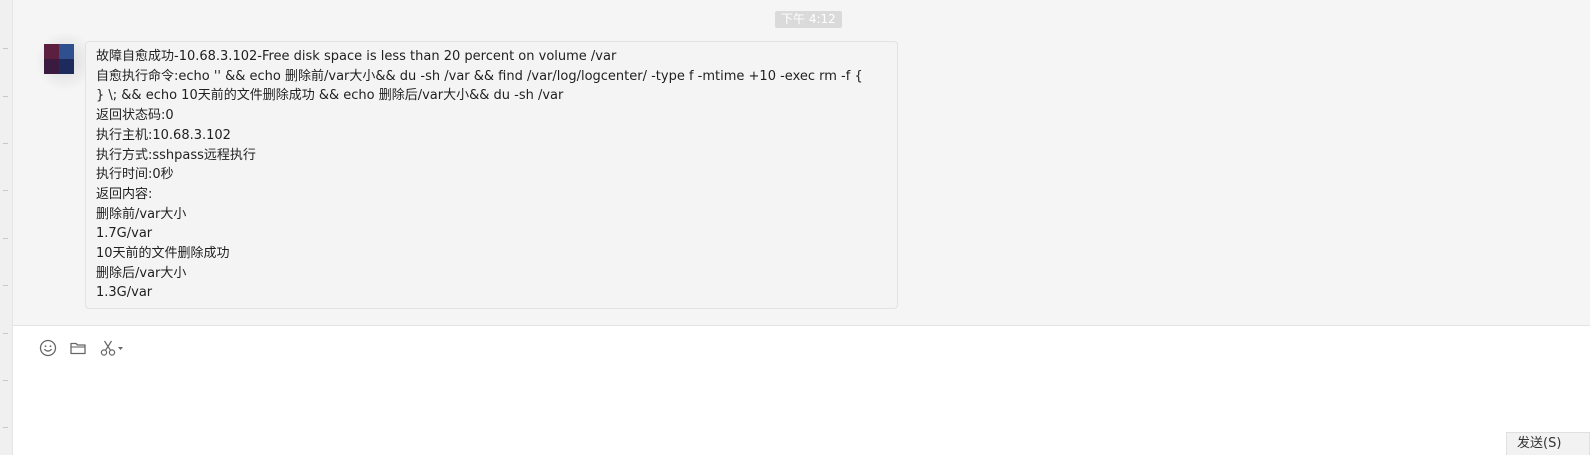  What do you see at coordinates (78, 348) in the screenshot?
I see `folder-icon` at bounding box center [78, 348].